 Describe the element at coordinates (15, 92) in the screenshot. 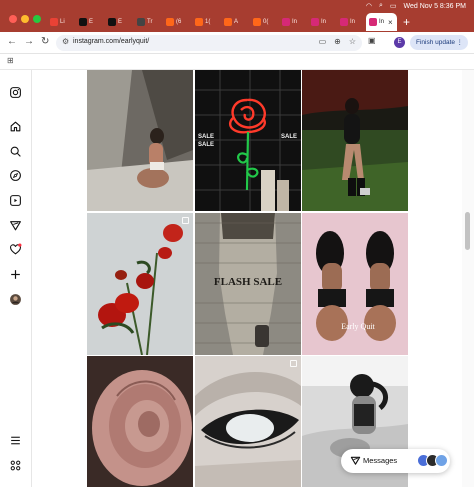

I see `instagram-logo-icon` at that location.